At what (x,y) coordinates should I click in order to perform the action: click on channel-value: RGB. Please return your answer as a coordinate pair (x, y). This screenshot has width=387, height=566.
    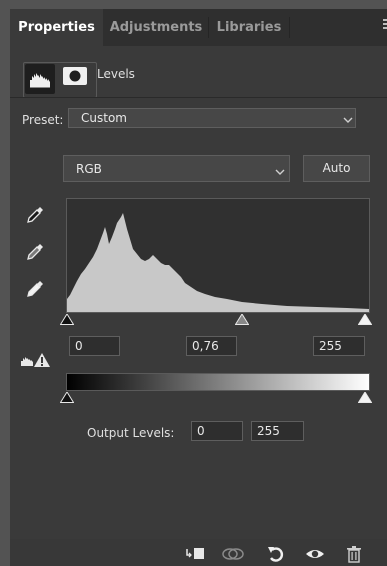
    Looking at the image, I should click on (89, 169).